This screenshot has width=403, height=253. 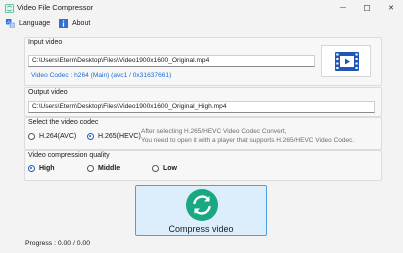 I want to click on minimize-button: —, so click(x=343, y=8).